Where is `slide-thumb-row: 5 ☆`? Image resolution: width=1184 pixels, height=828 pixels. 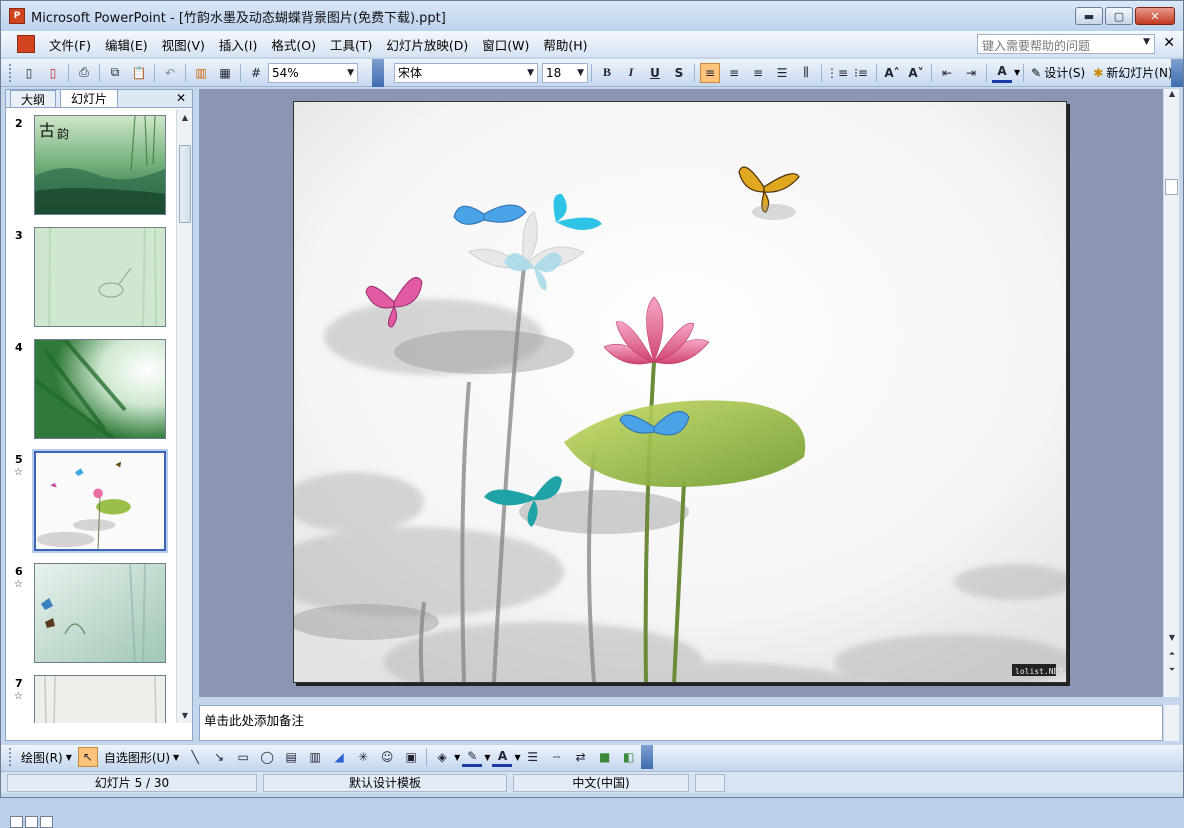
slide-thumb-row: 5 ☆ is located at coordinates (91, 506).